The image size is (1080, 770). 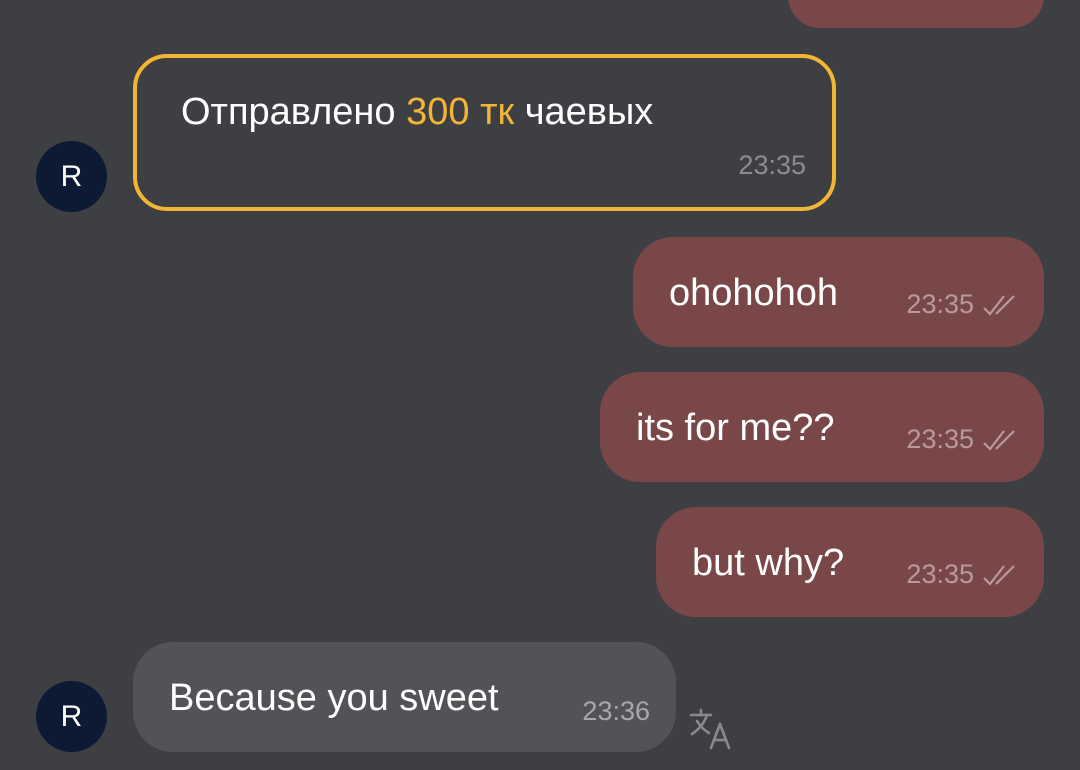 I want to click on message-text: but why?, so click(x=768, y=563).